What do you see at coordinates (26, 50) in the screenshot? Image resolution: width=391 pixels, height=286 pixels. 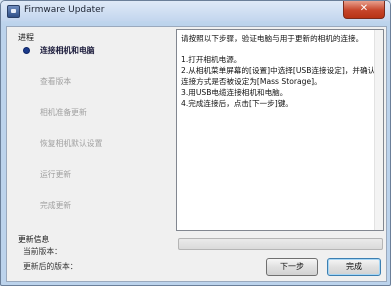 I see `bullet-icon` at bounding box center [26, 50].